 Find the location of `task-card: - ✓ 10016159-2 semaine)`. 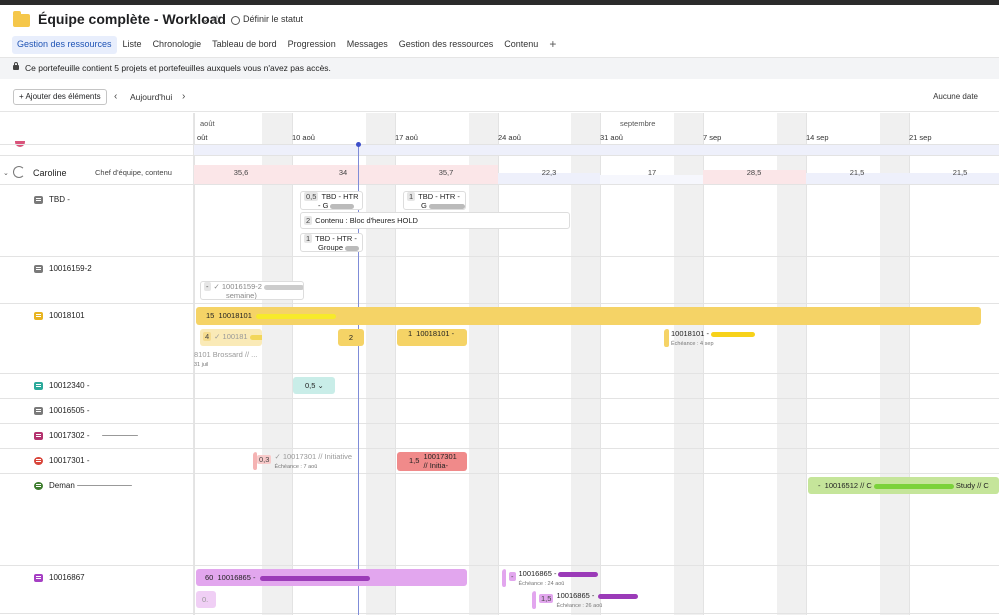

task-card: - ✓ 10016159-2 semaine) is located at coordinates (252, 290).